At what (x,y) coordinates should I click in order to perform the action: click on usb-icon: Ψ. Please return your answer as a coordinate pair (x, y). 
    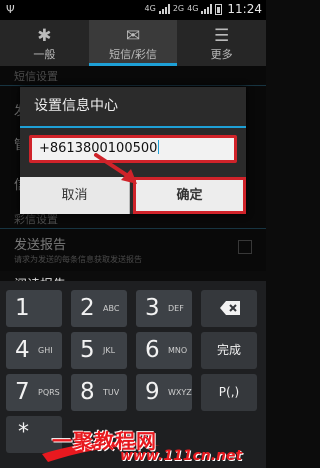
    Looking at the image, I should click on (10, 9).